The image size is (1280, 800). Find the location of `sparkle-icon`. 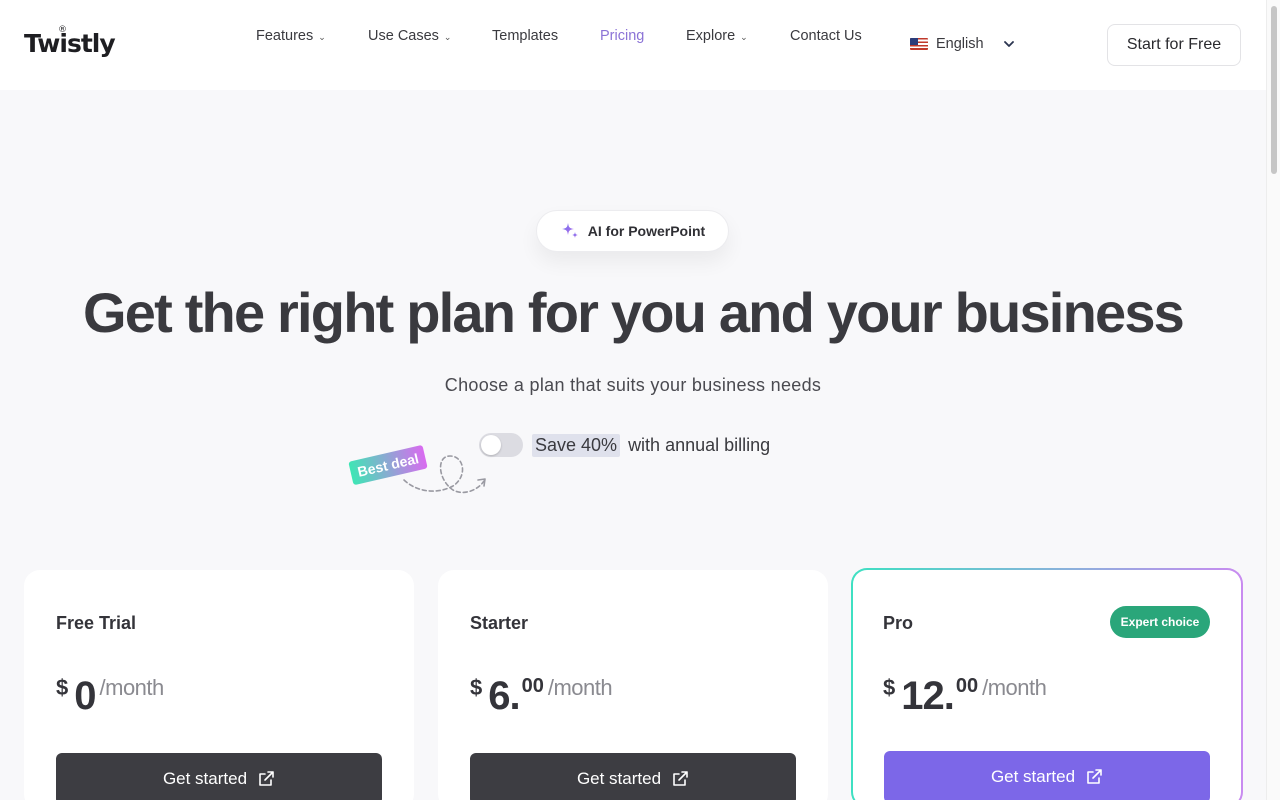

sparkle-icon is located at coordinates (569, 230).